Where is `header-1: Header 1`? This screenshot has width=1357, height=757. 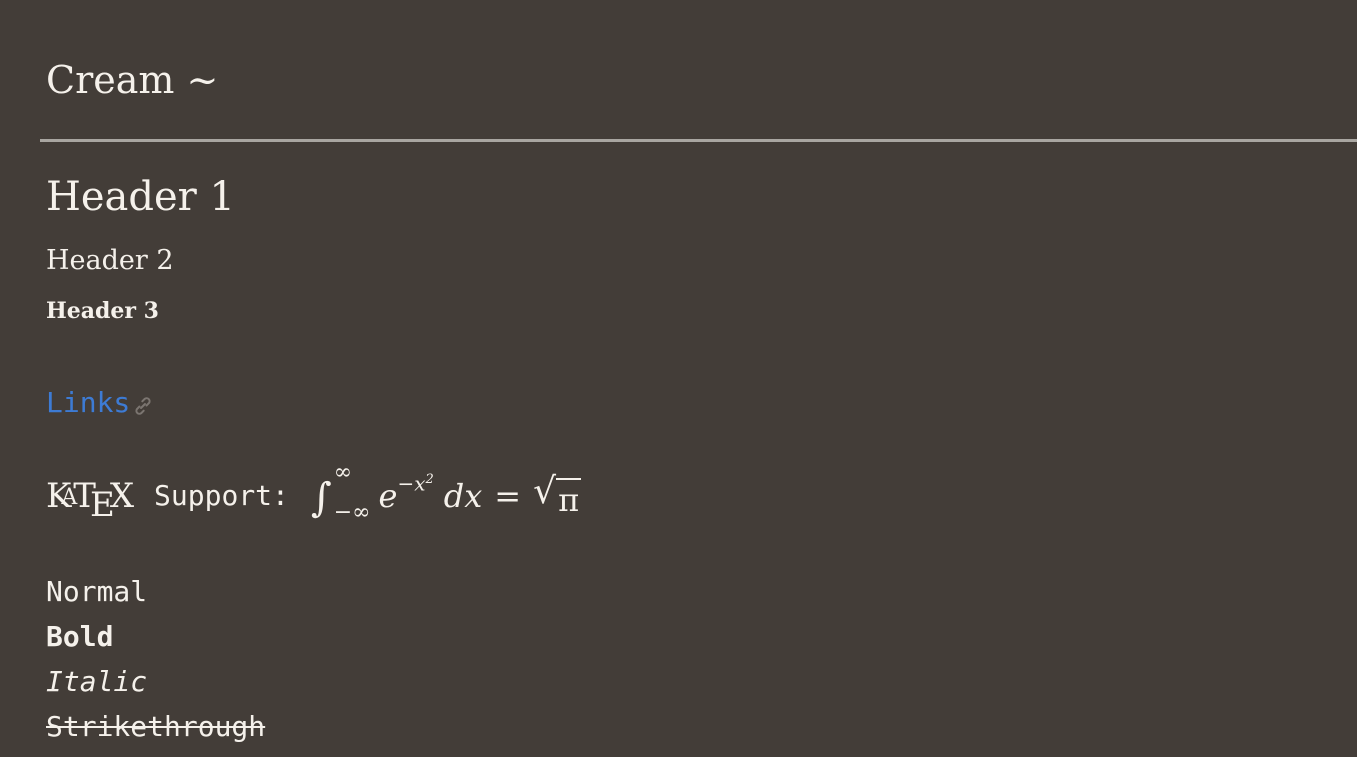
header-1: Header 1 is located at coordinates (140, 197).